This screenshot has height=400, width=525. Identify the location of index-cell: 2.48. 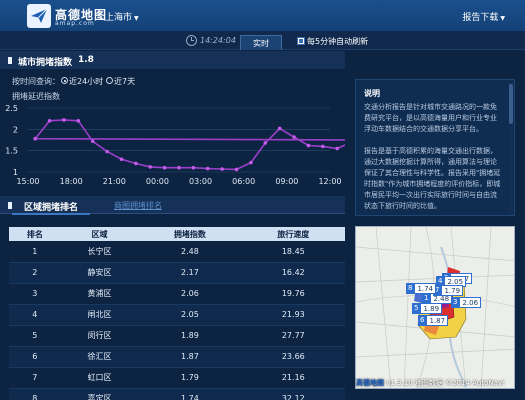
(190, 252).